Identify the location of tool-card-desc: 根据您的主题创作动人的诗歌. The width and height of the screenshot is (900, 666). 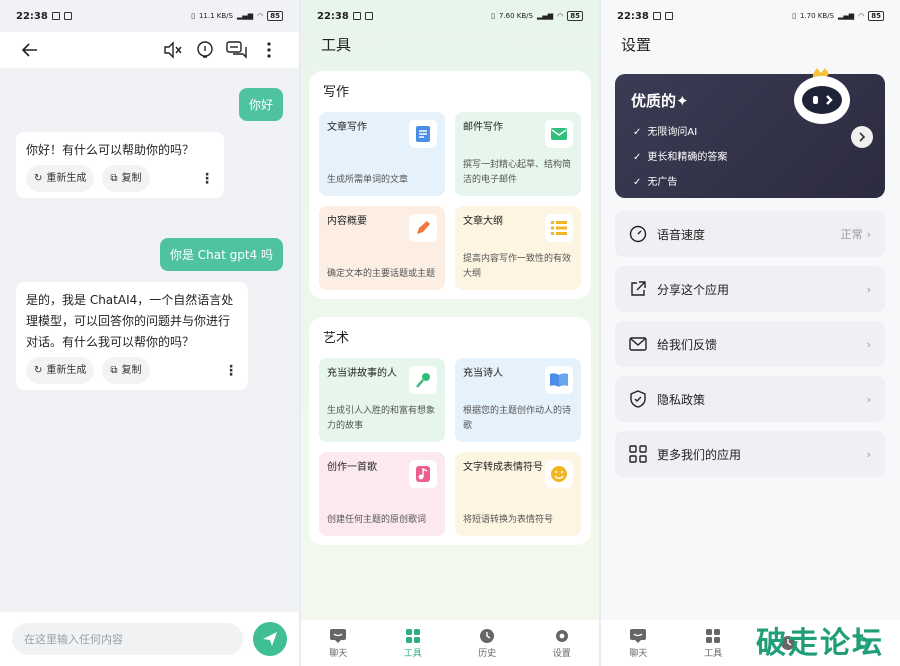
(517, 418).